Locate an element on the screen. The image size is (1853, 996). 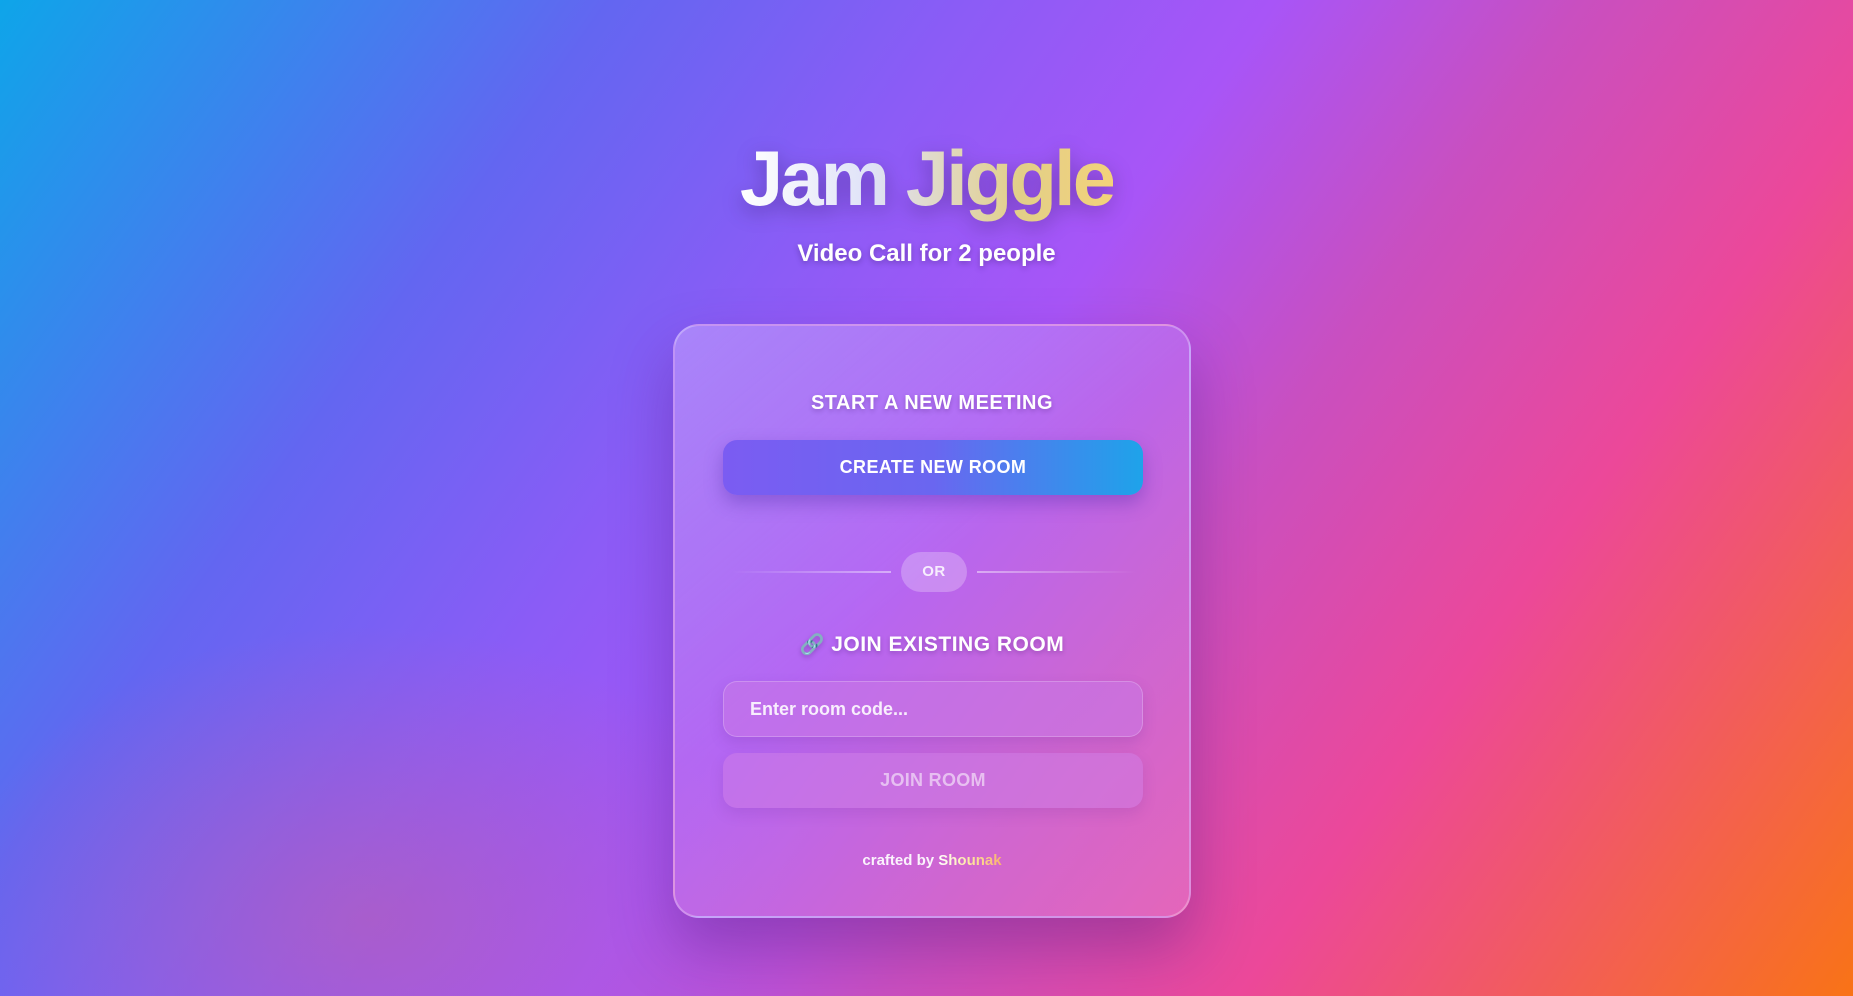
create-new-room-button: CREATE NEW ROOM is located at coordinates (933, 467).